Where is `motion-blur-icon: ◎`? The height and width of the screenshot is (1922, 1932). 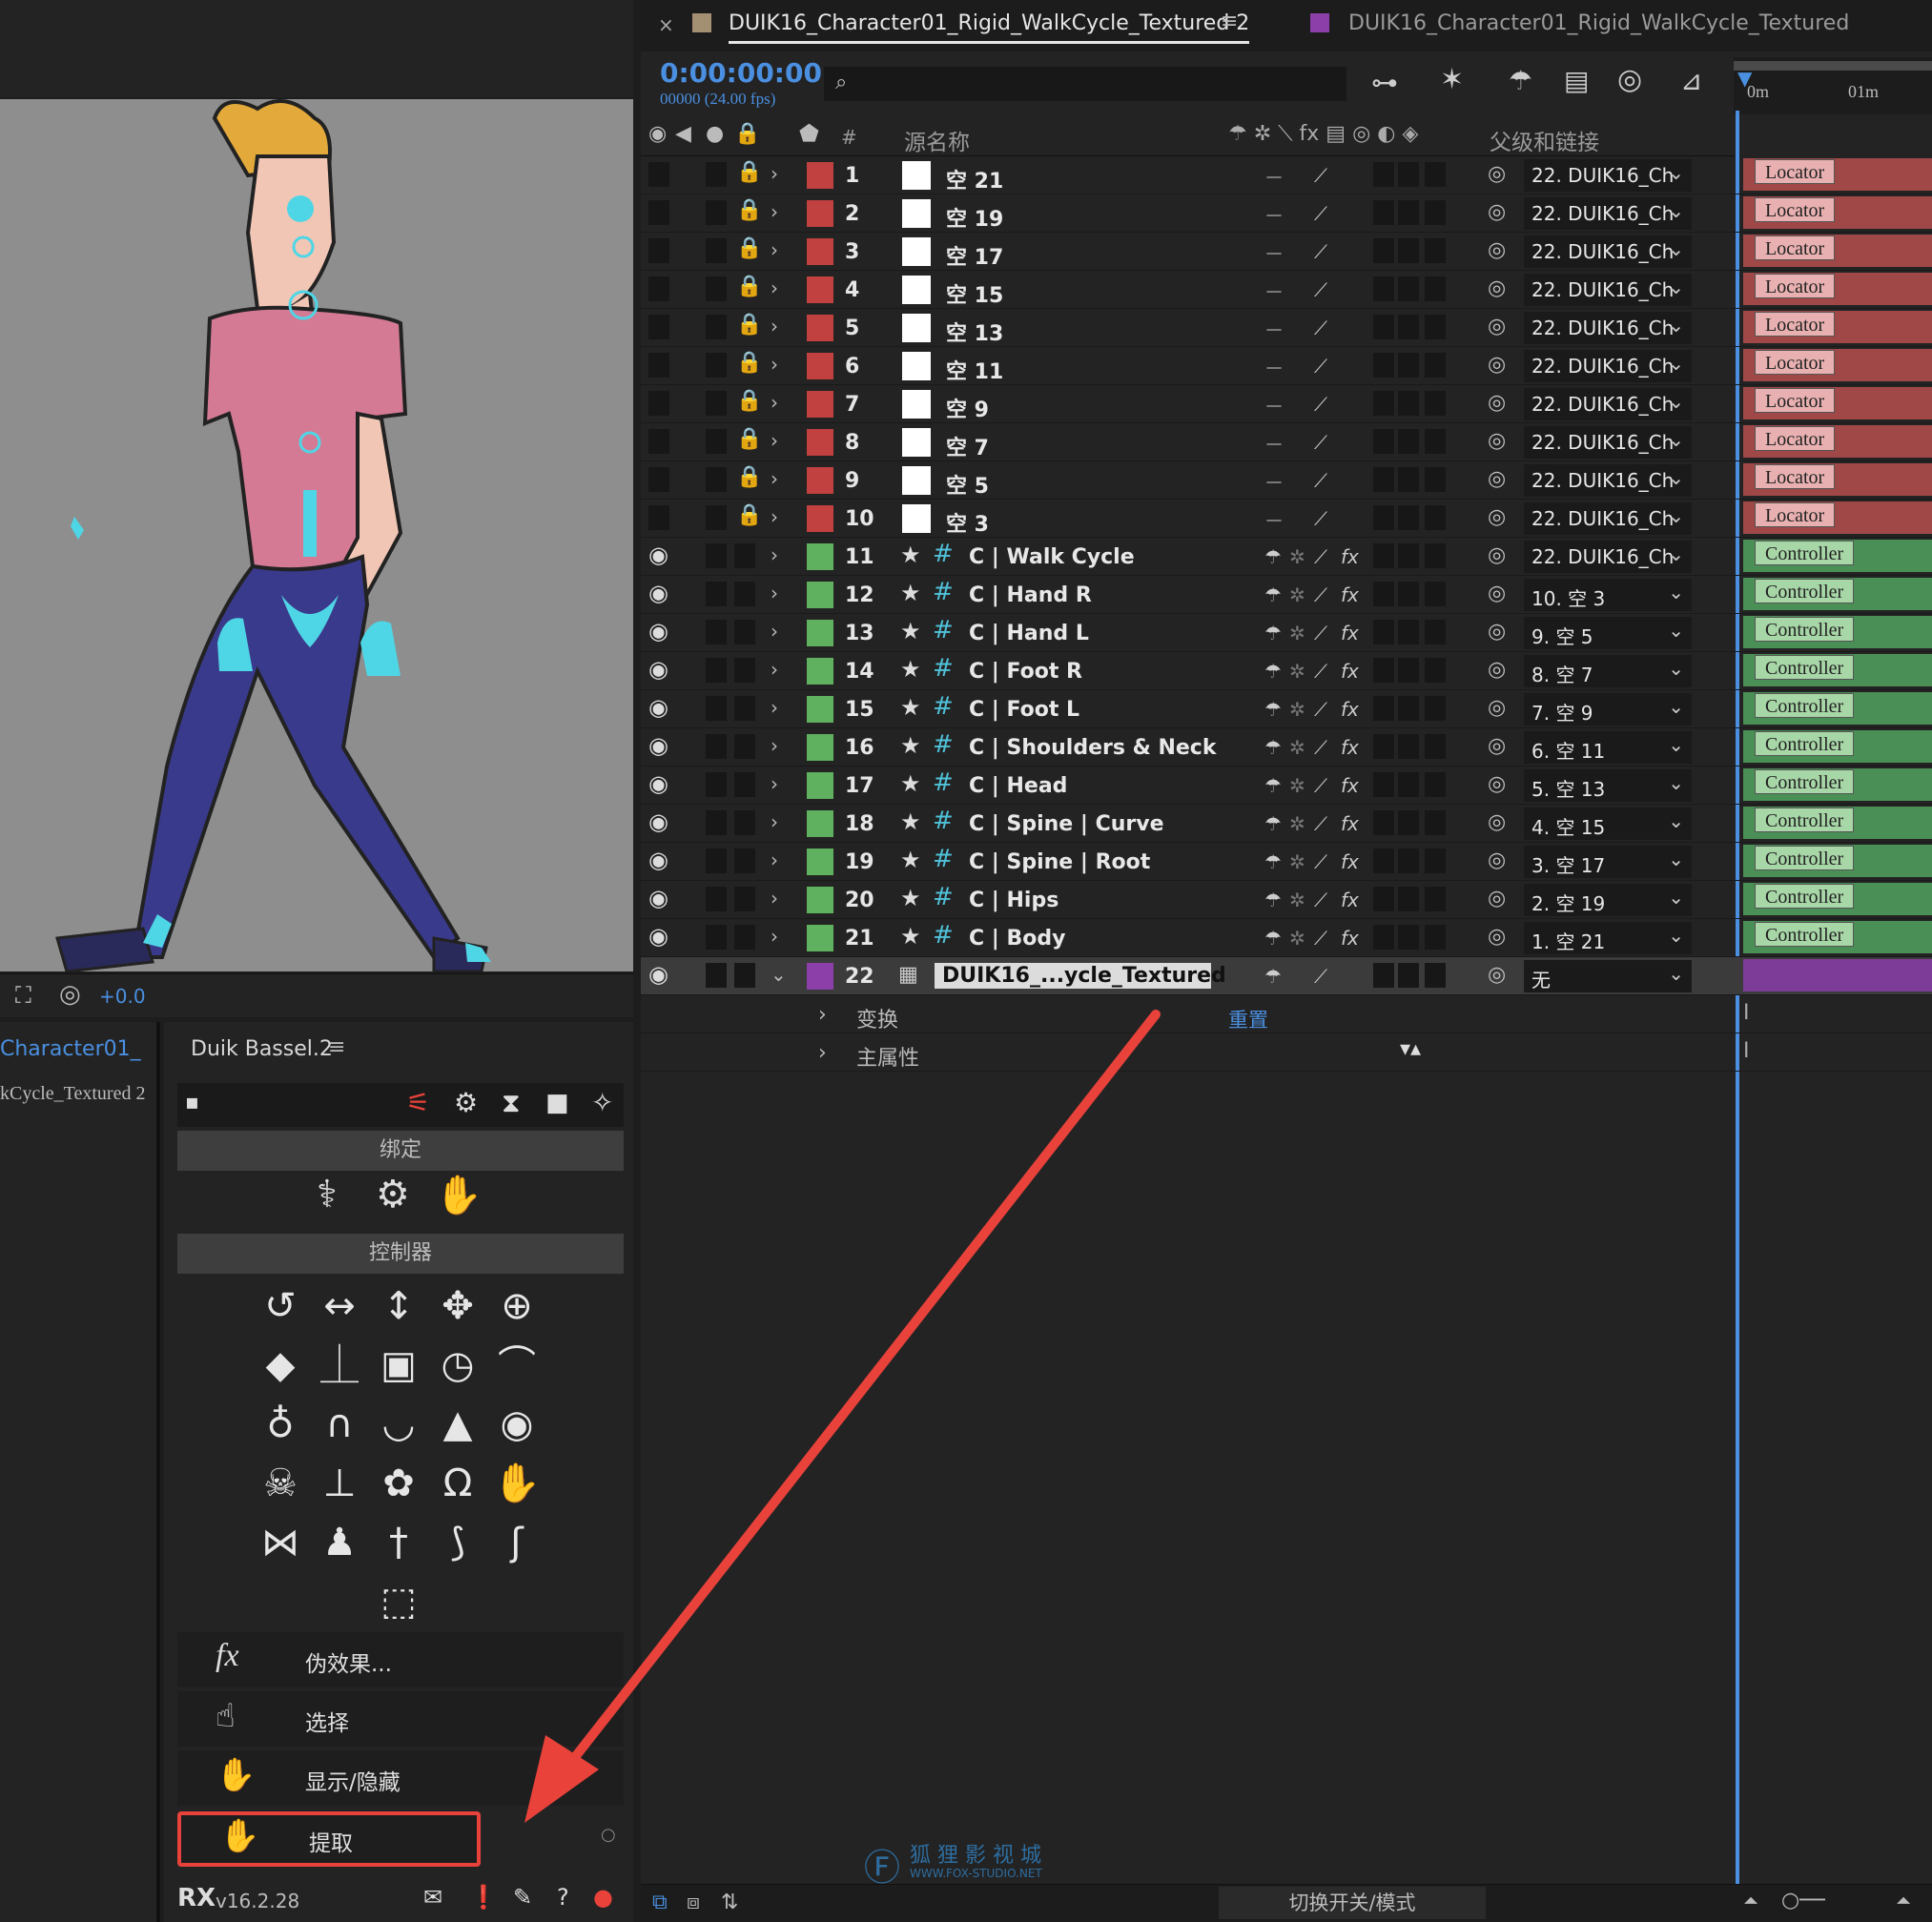
motion-blur-icon: ◎ is located at coordinates (1629, 80).